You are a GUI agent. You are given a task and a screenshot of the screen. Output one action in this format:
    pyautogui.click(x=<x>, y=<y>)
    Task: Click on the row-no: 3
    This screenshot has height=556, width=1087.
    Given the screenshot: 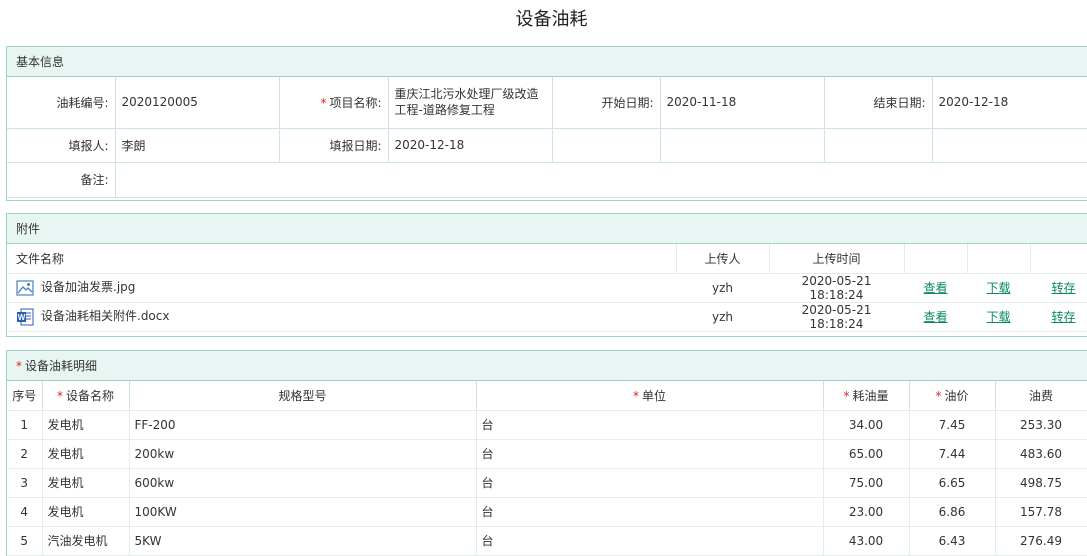 What is the action you would take?
    pyautogui.click(x=25, y=483)
    